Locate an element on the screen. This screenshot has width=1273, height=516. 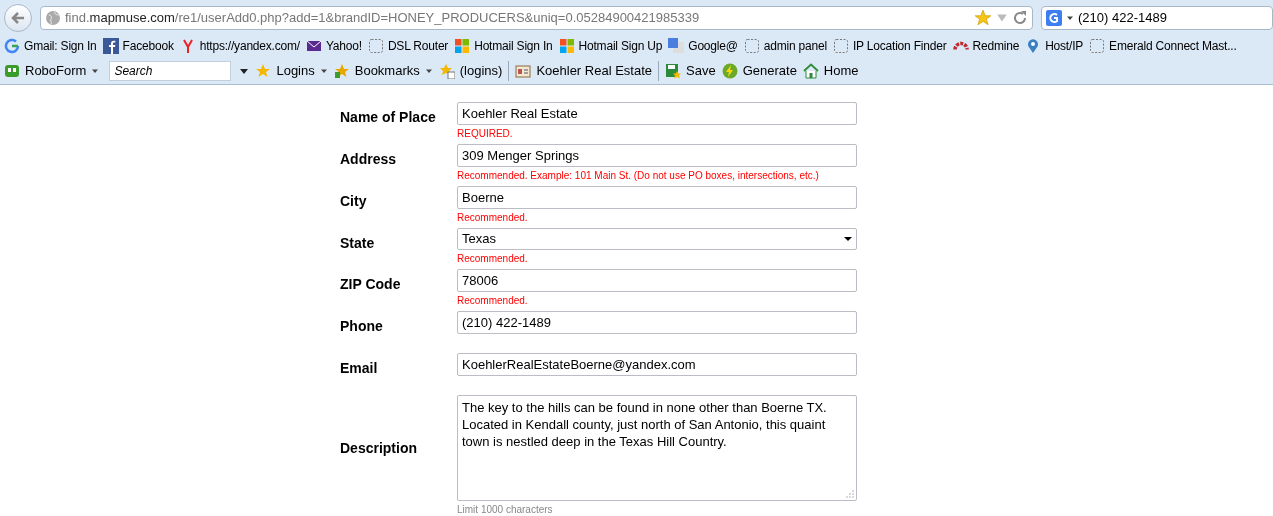
bookmark-item: Hotmail Sign Up is located at coordinates (610, 45).